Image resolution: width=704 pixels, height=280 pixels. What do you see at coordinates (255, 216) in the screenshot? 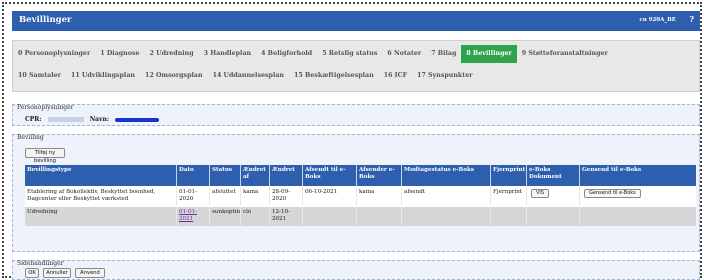
I see `cell-aendret-af: clo` at bounding box center [255, 216].